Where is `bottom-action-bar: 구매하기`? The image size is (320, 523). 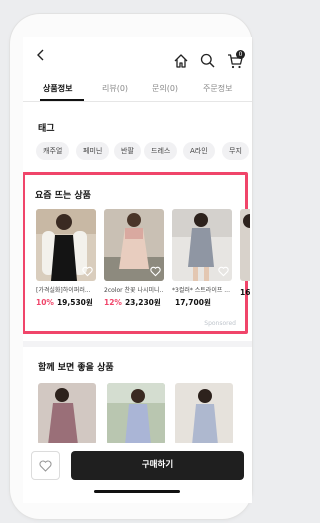
bottom-action-bar: 구매하기 is located at coordinates (137, 473).